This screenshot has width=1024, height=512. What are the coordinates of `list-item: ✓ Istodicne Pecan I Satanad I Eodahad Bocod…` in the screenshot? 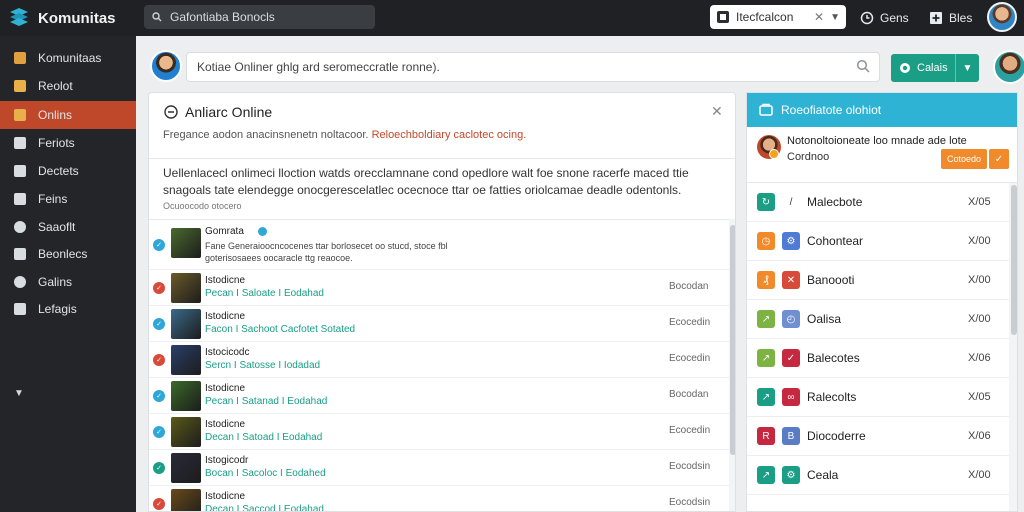 It's located at (439, 396).